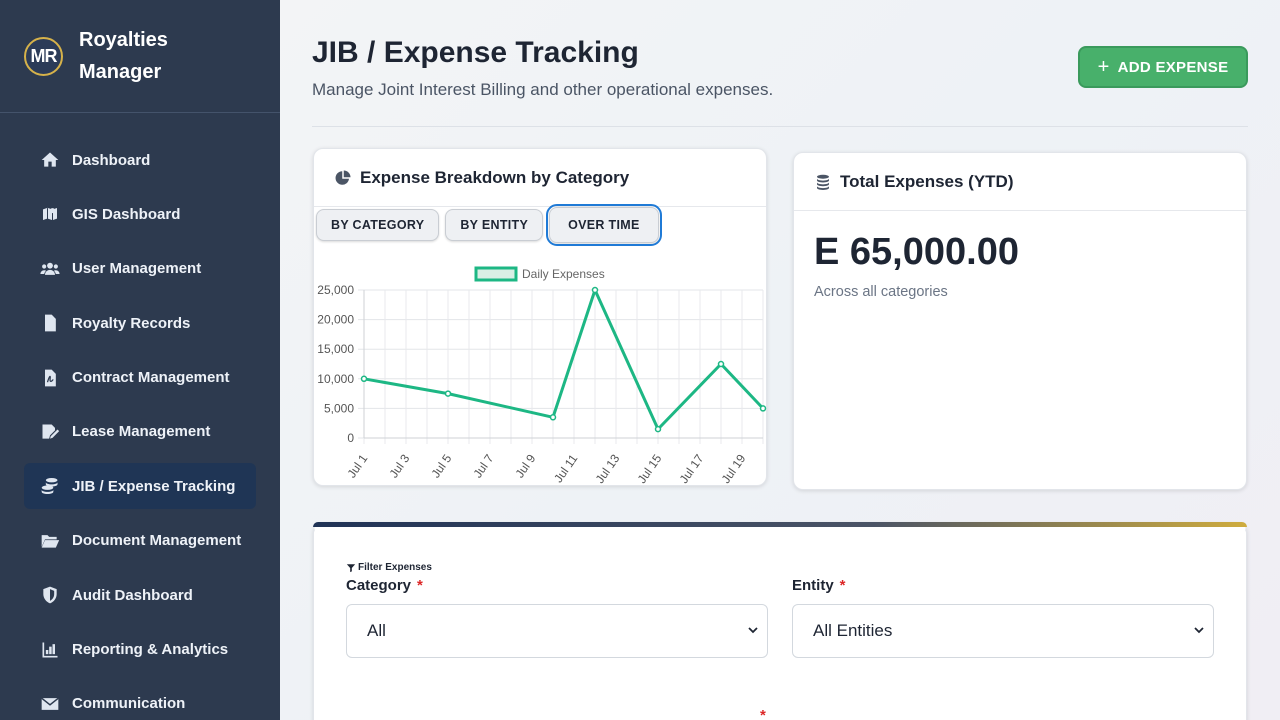 The image size is (1280, 720). What do you see at coordinates (780, 524) in the screenshot?
I see `filter-accent-bar` at bounding box center [780, 524].